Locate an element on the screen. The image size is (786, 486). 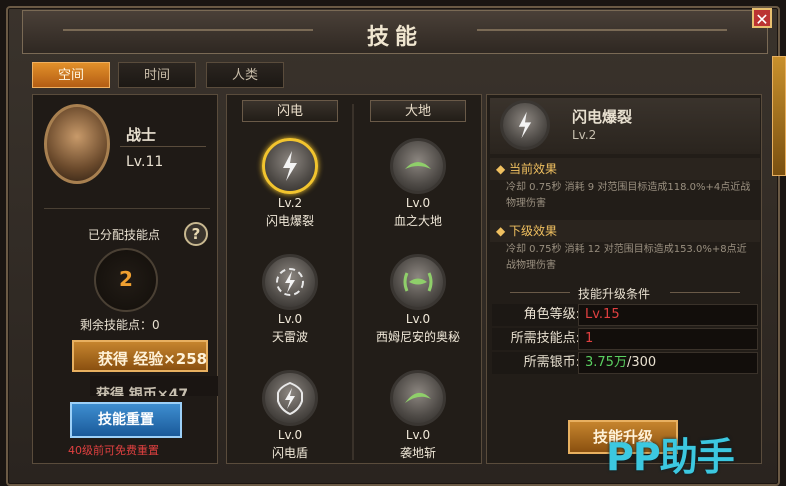
earth-slash-icon is located at coordinates (418, 397).